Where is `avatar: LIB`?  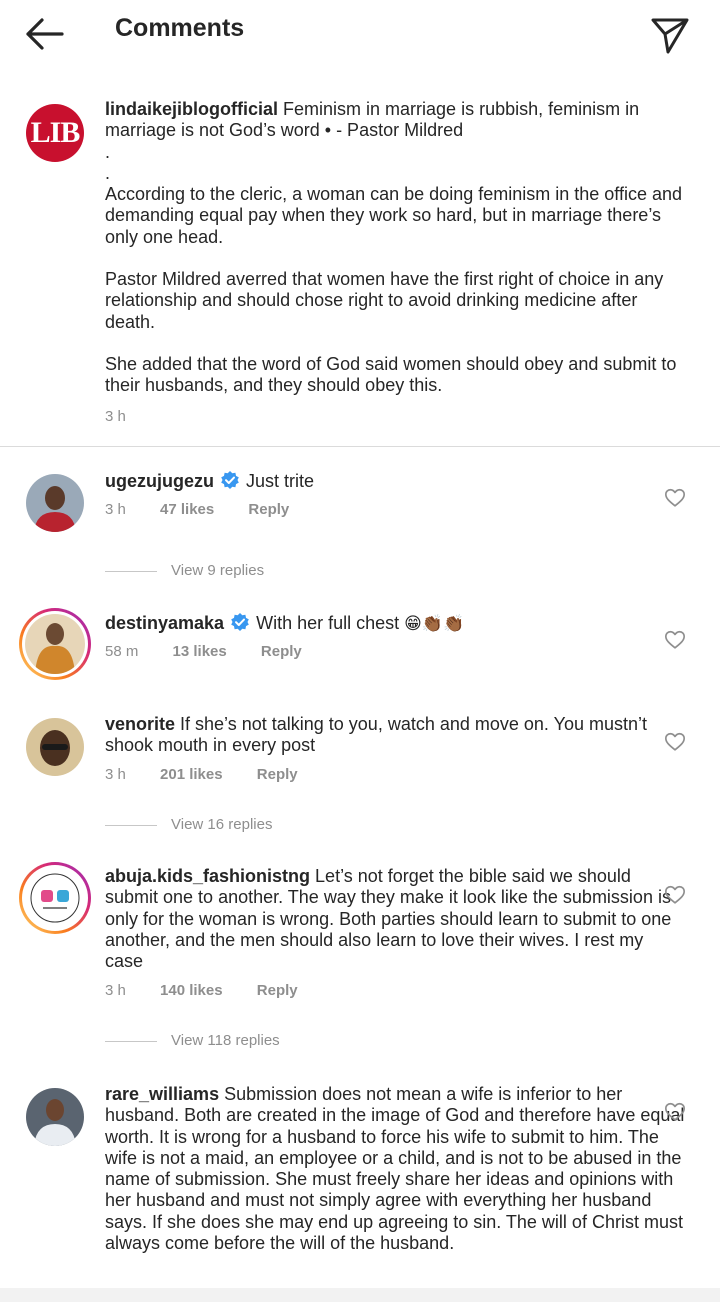
avatar: LIB is located at coordinates (55, 133).